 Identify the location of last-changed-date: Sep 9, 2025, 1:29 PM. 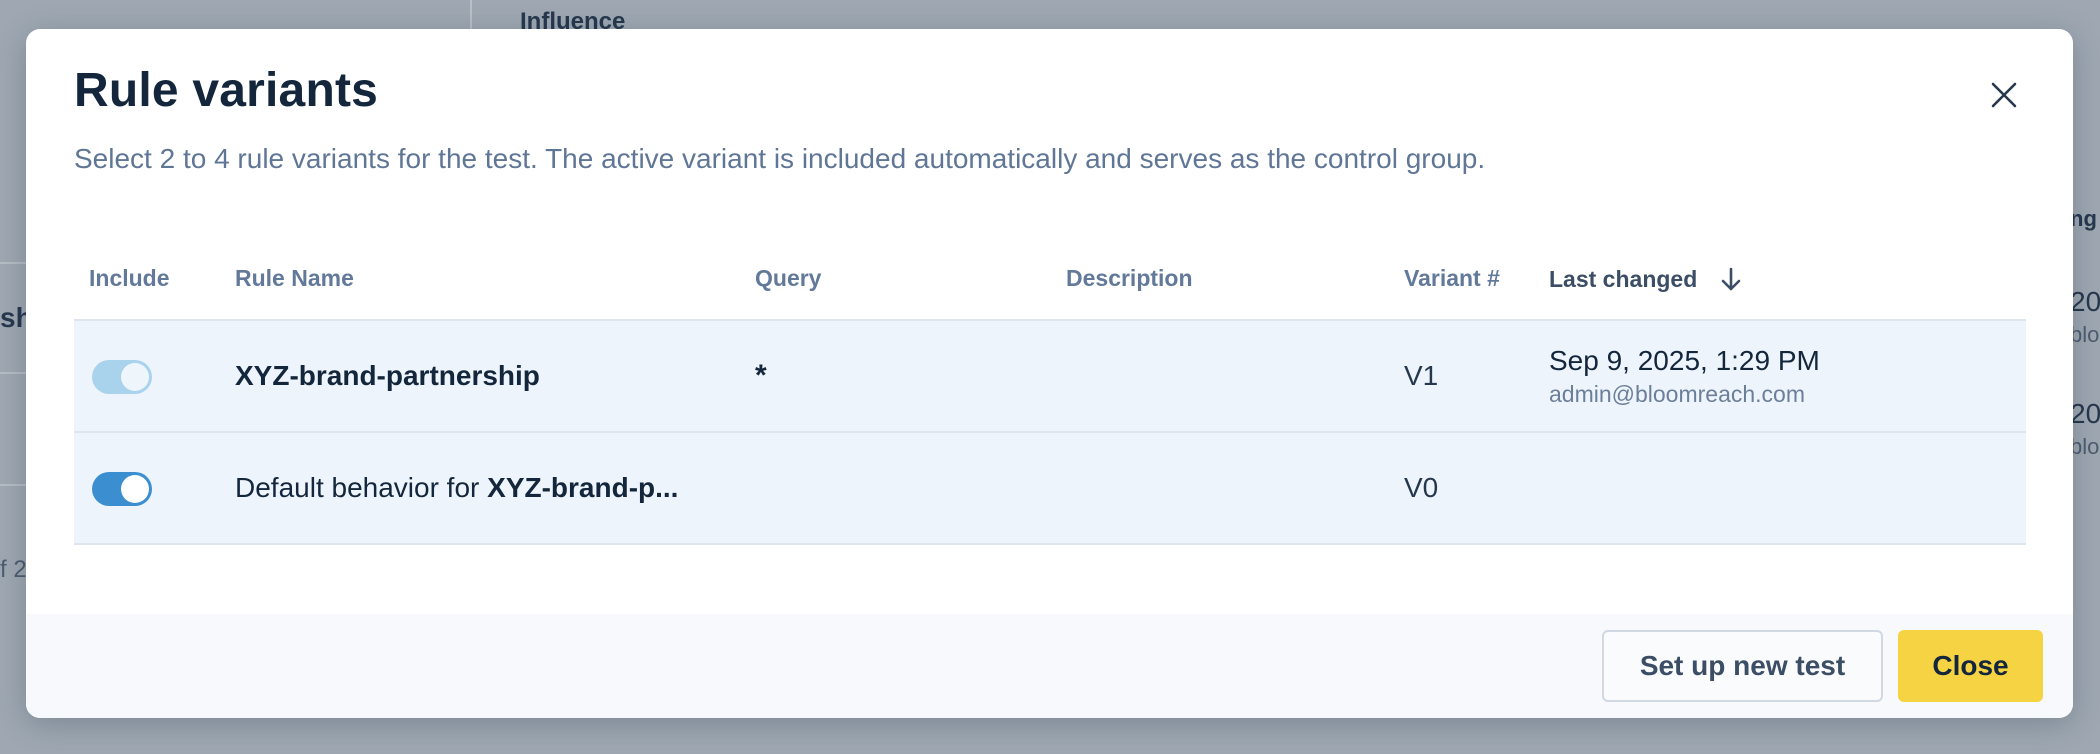
(1684, 360).